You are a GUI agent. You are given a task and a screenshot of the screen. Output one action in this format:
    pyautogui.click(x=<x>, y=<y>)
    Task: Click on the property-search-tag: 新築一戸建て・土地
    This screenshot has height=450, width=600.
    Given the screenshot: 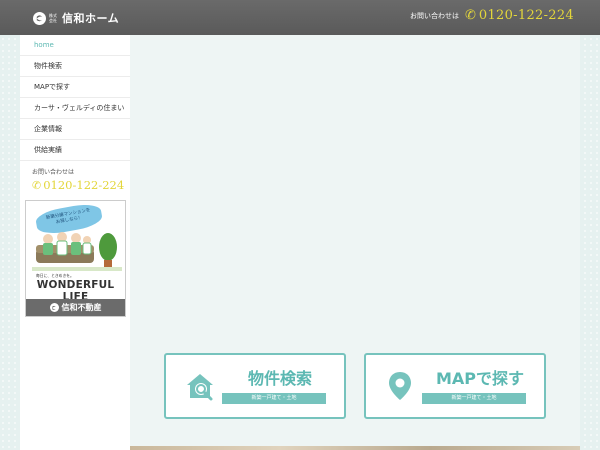 What is the action you would take?
    pyautogui.click(x=274, y=398)
    